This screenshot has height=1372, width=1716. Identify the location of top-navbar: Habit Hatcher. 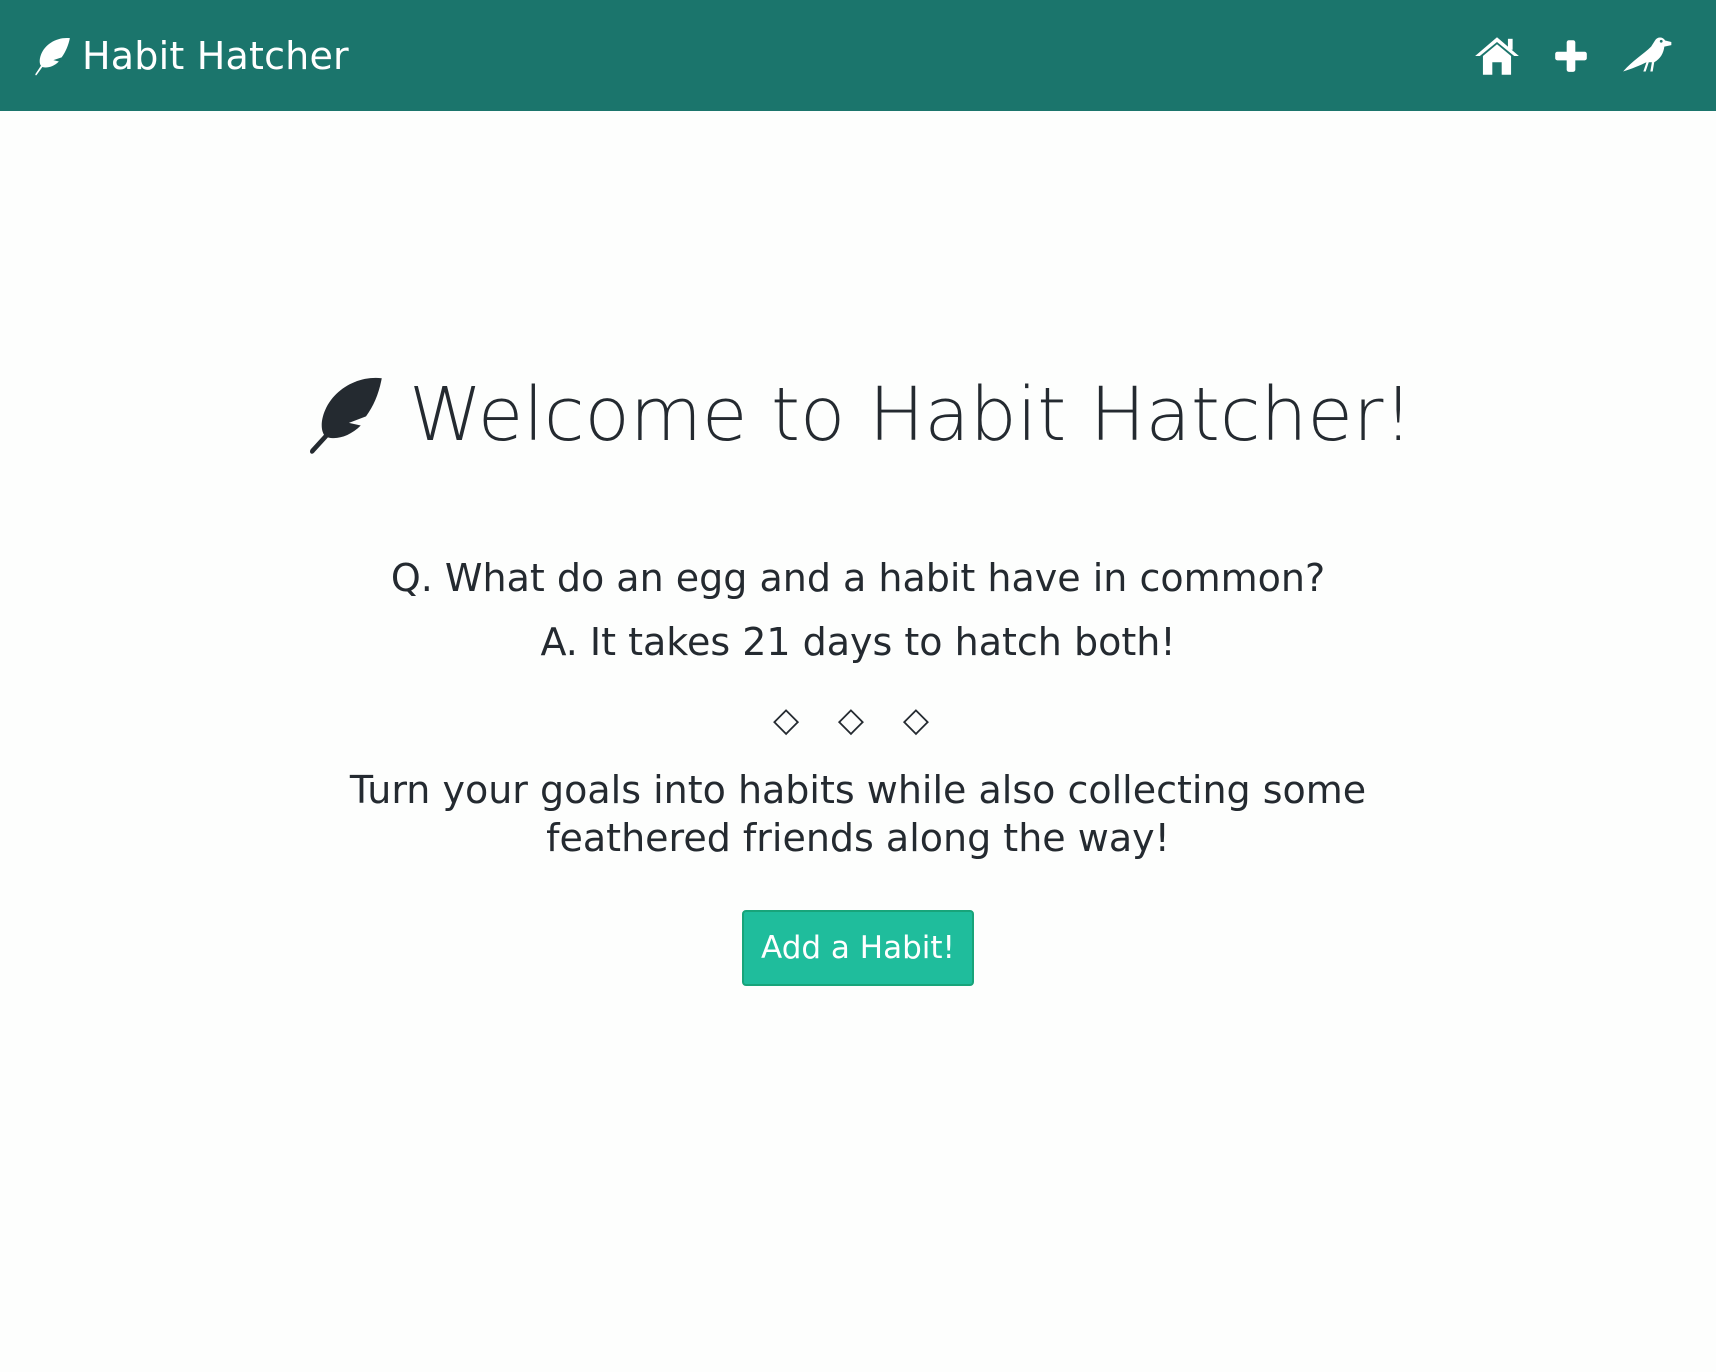
(858, 55).